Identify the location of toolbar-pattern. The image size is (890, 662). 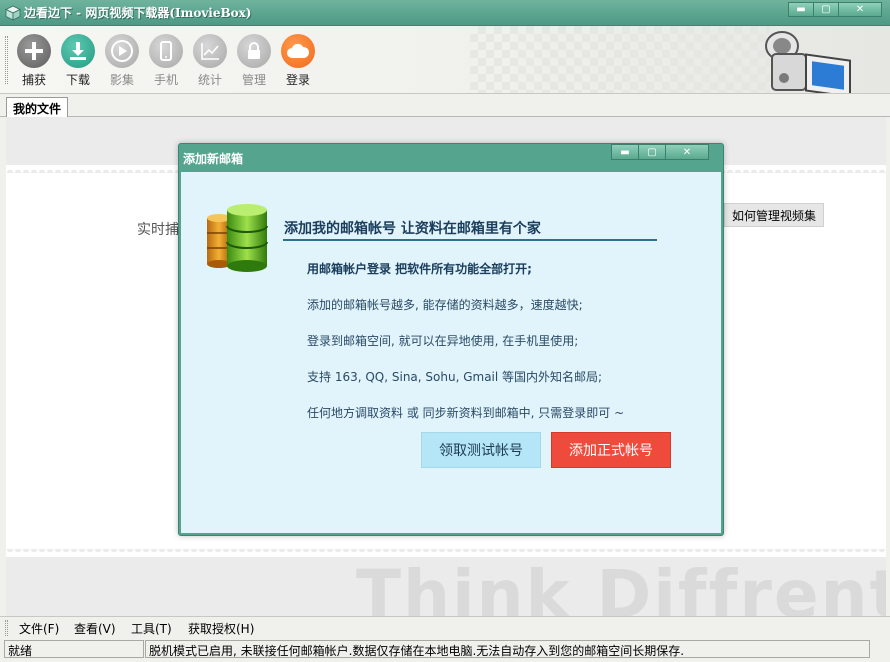
(620, 59).